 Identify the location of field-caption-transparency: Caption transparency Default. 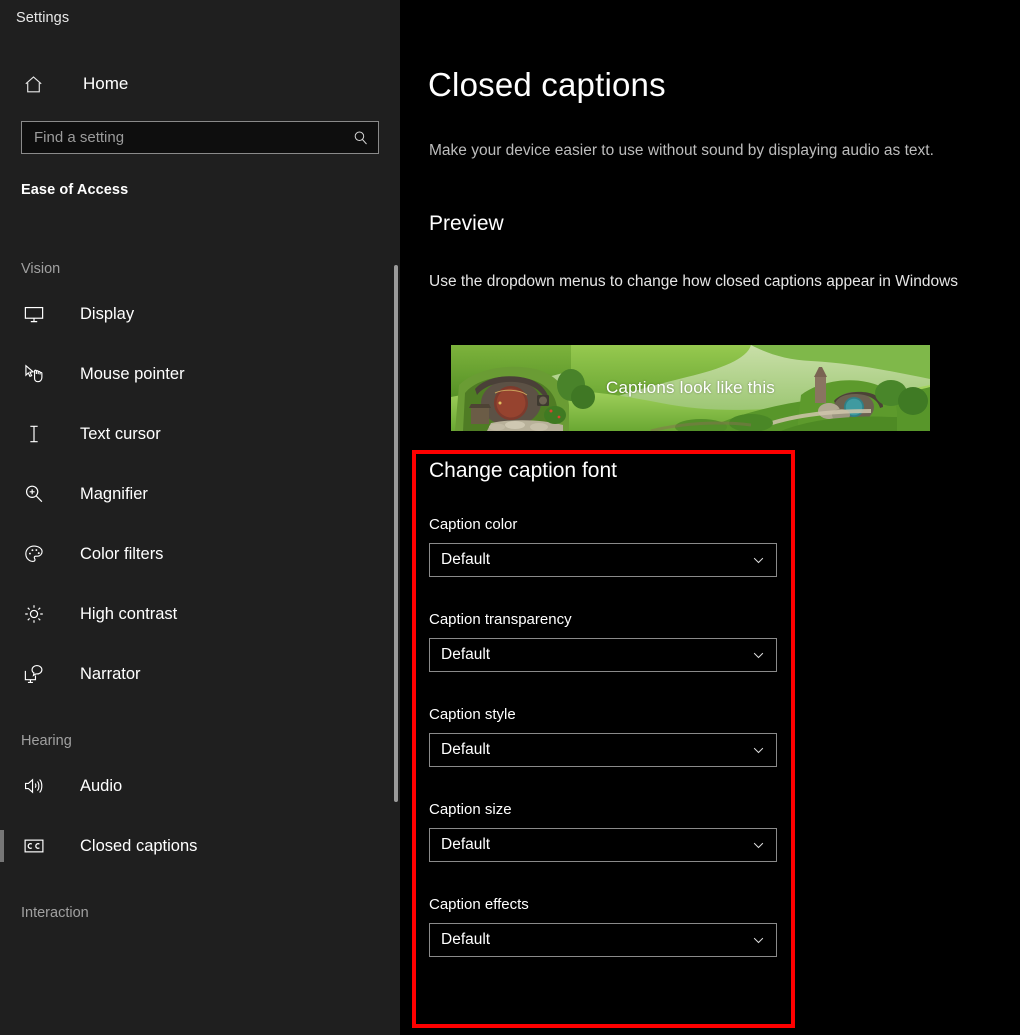
(614, 641).